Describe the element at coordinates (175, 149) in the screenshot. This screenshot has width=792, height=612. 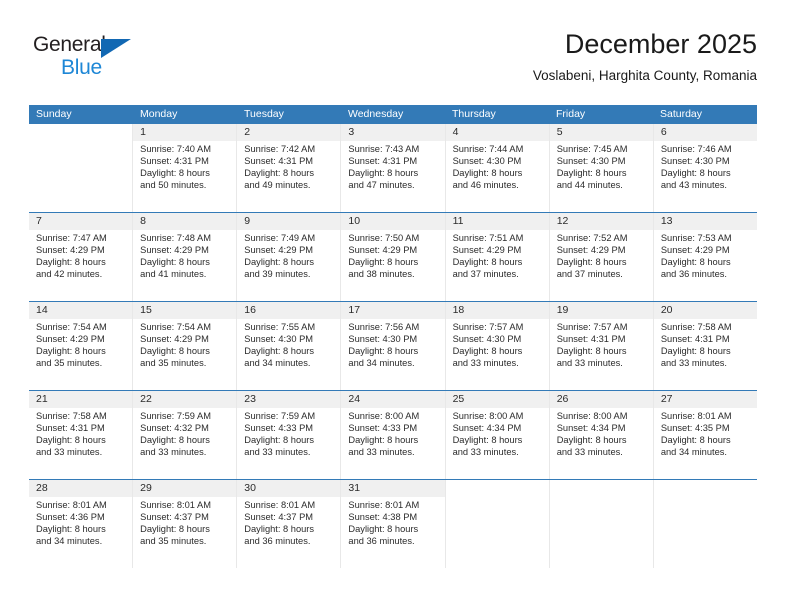
I see `day-detail-line: Sunrise: 7:40 AM` at that location.